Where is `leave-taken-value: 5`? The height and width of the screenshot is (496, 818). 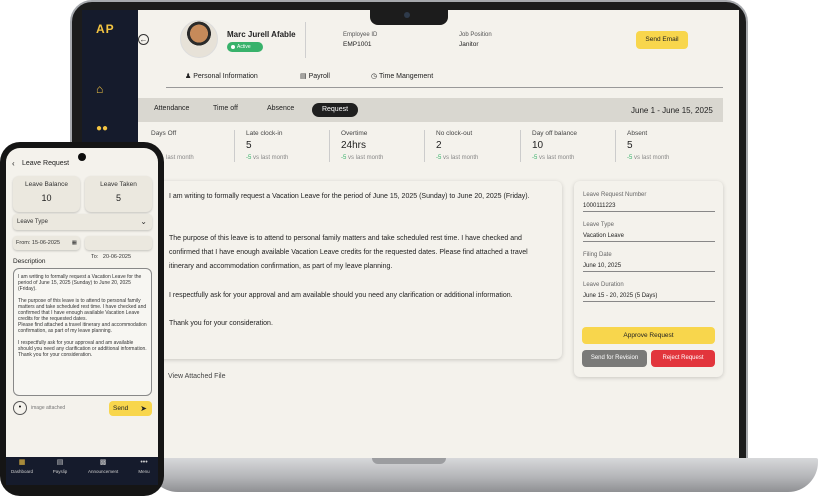
leave-taken-value: 5 is located at coordinates (118, 198).